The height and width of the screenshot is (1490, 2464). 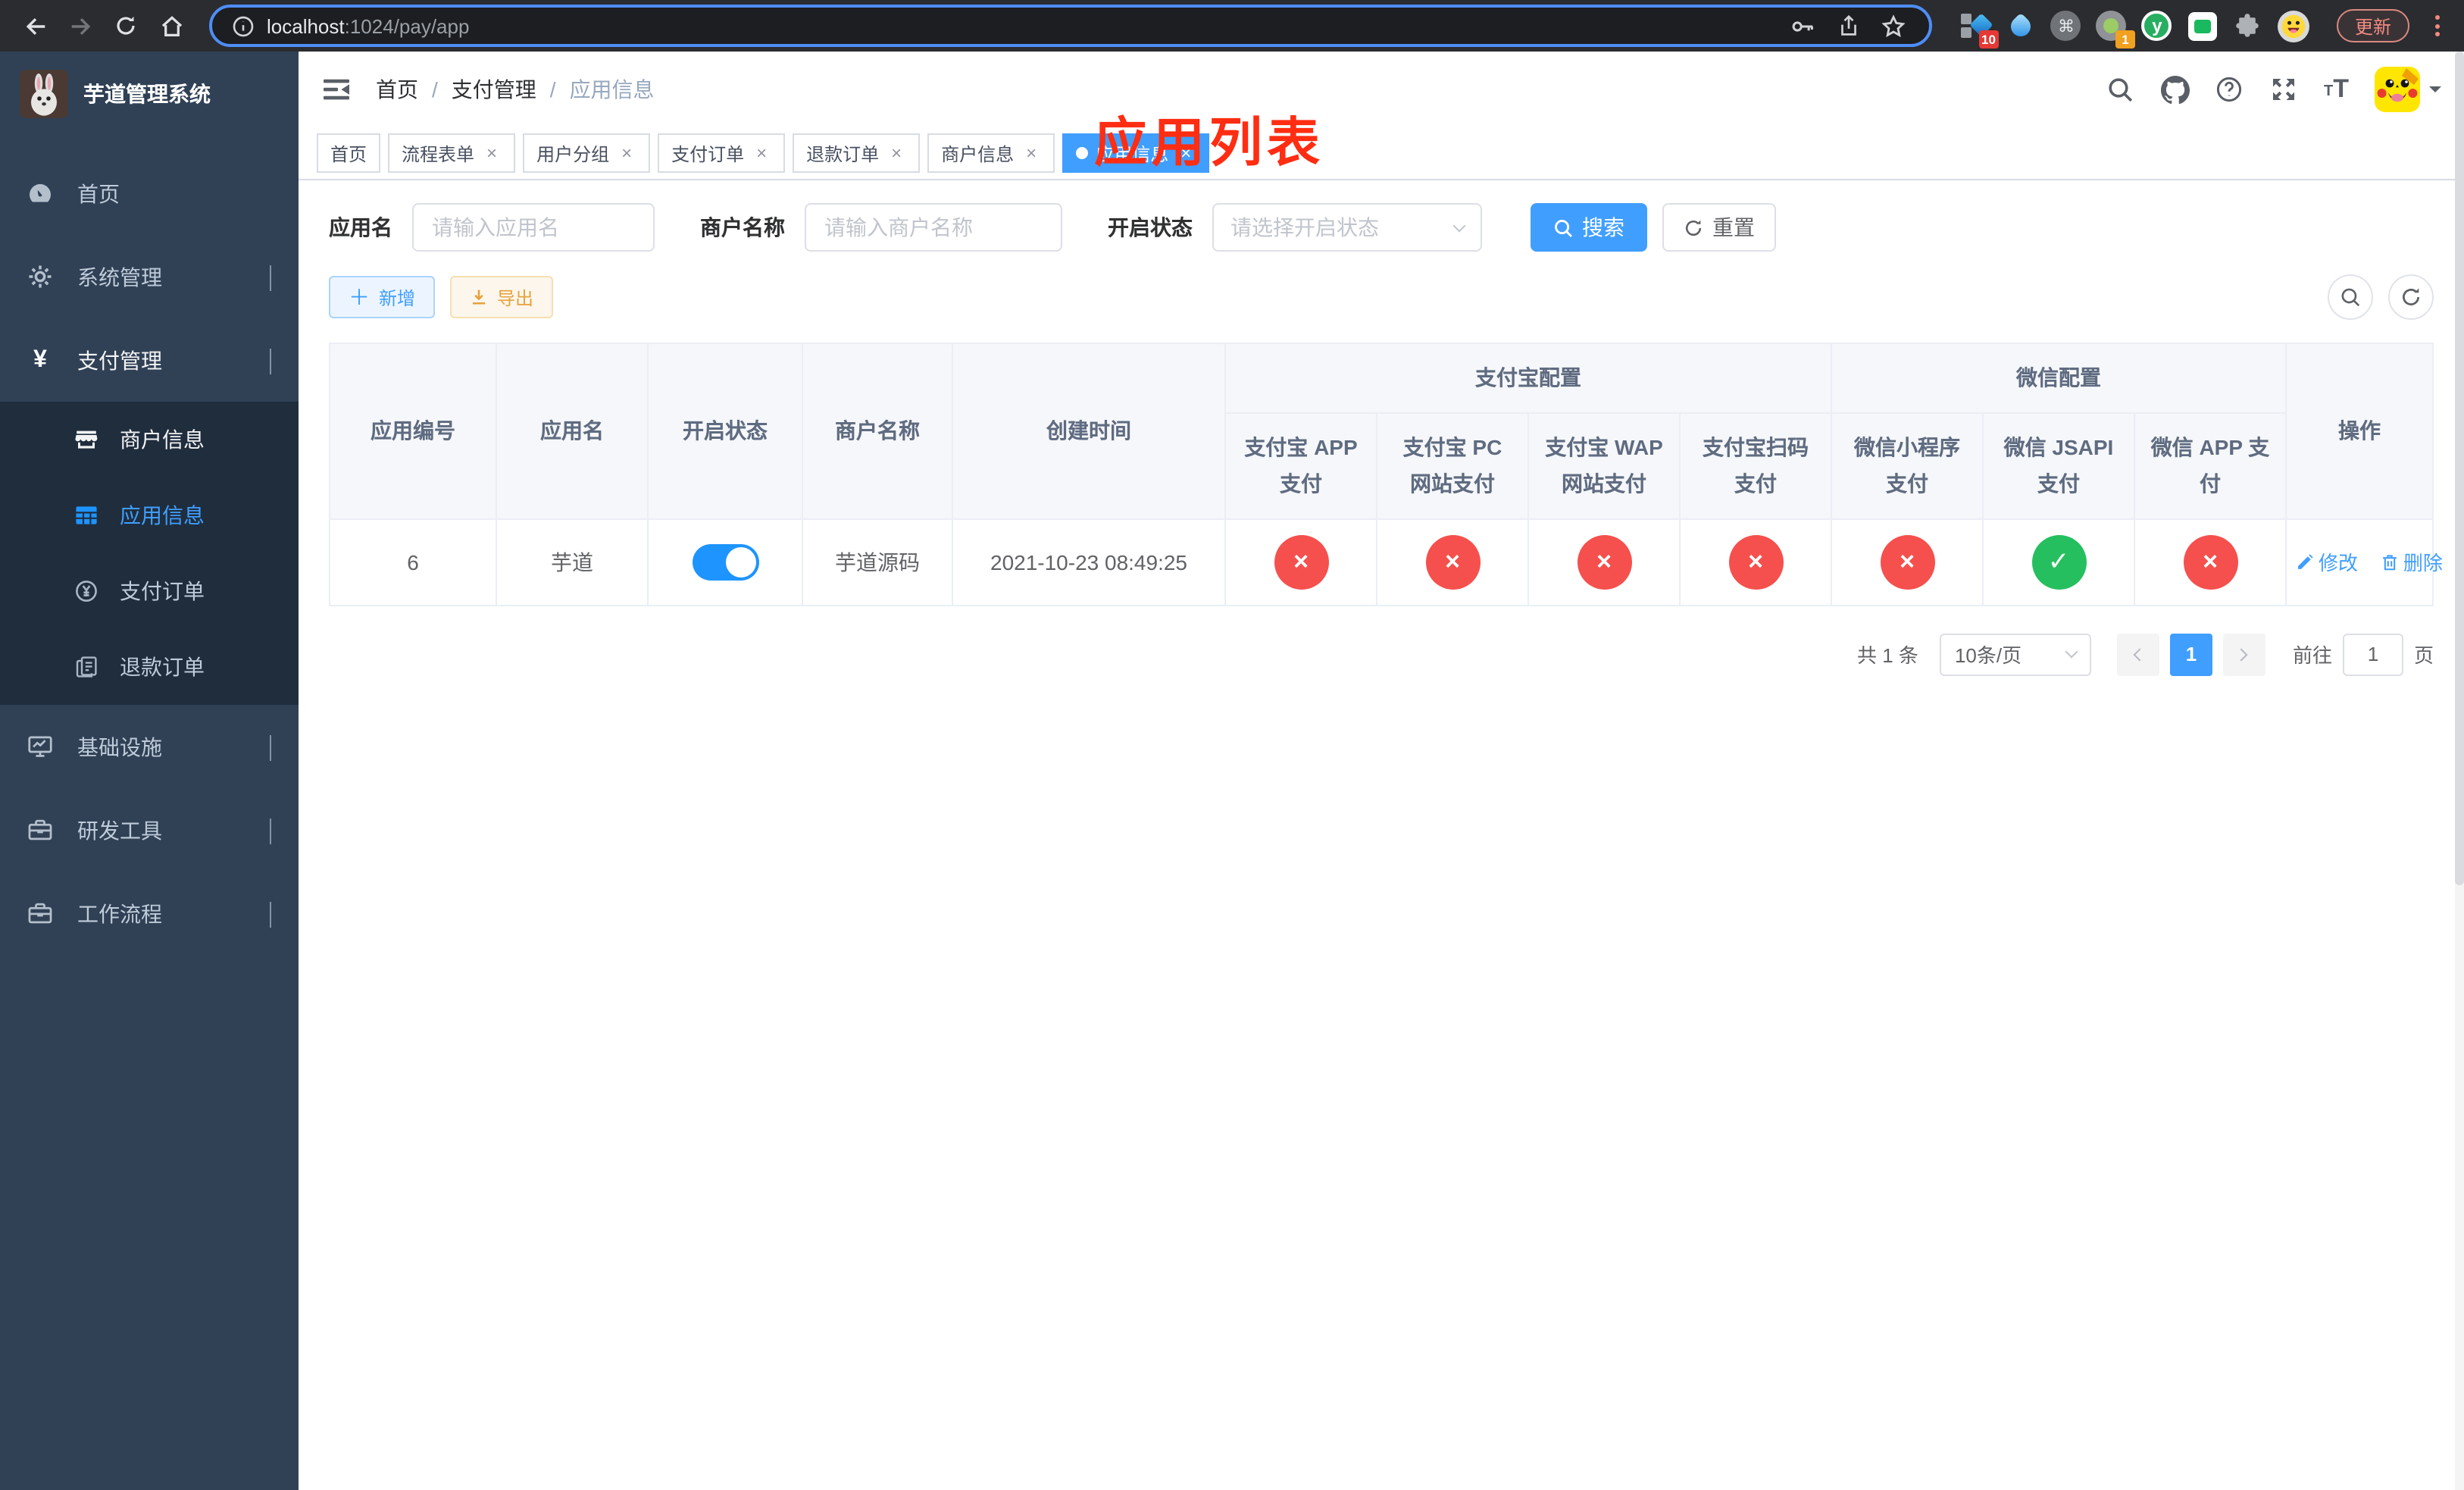 I want to click on user-menu, so click(x=2408, y=89).